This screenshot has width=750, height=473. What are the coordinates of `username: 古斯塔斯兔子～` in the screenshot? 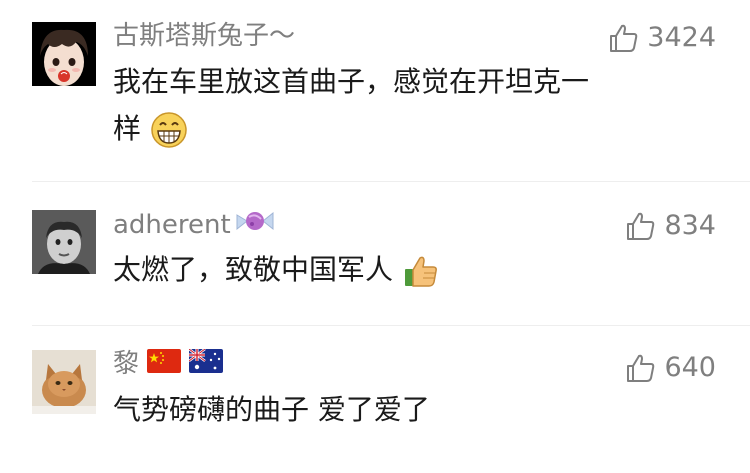 It's located at (204, 36).